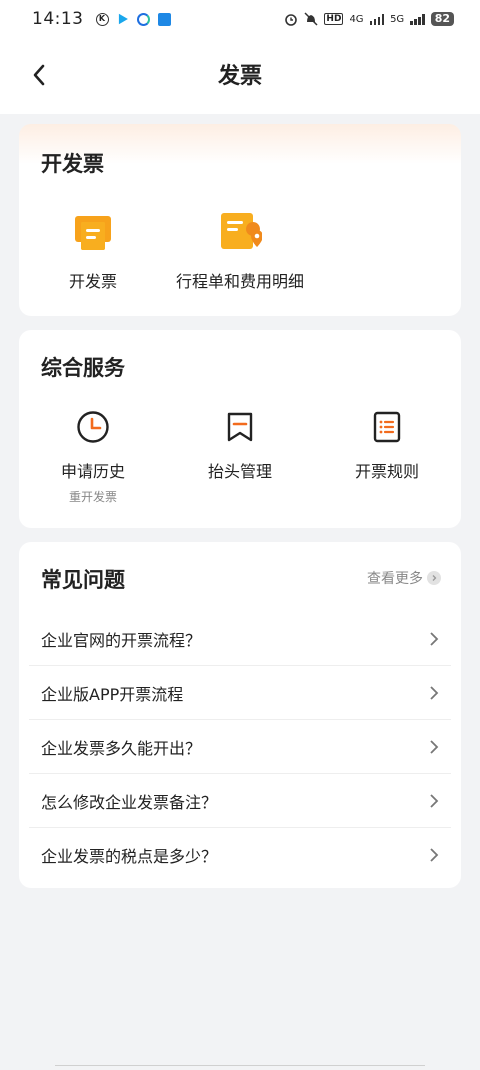 This screenshot has width=480, height=1070. Describe the element at coordinates (356, 19) in the screenshot. I see `network-4g-label: 4G` at that location.